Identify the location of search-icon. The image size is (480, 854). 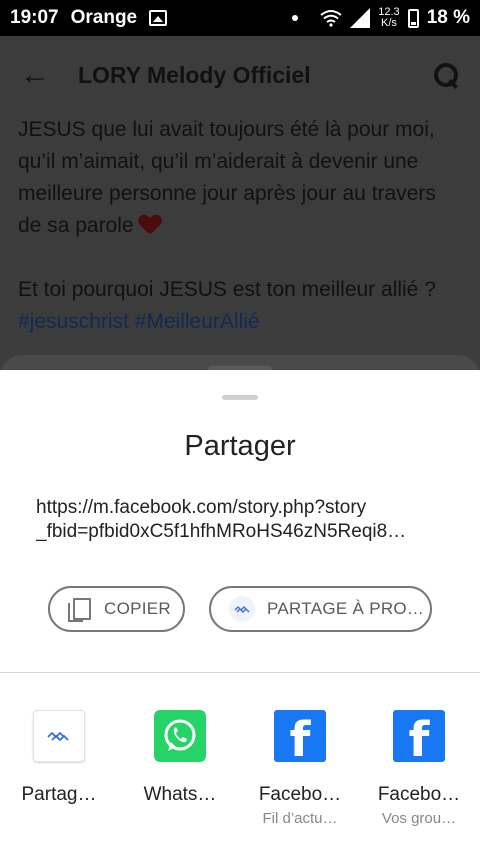
(446, 75).